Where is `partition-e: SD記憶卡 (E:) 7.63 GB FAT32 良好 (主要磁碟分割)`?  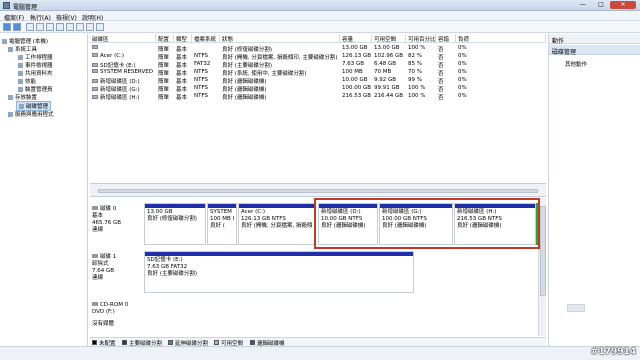 partition-e: SD記憶卡 (E:) 7.63 GB FAT32 良好 (主要磁碟分割) is located at coordinates (279, 272).